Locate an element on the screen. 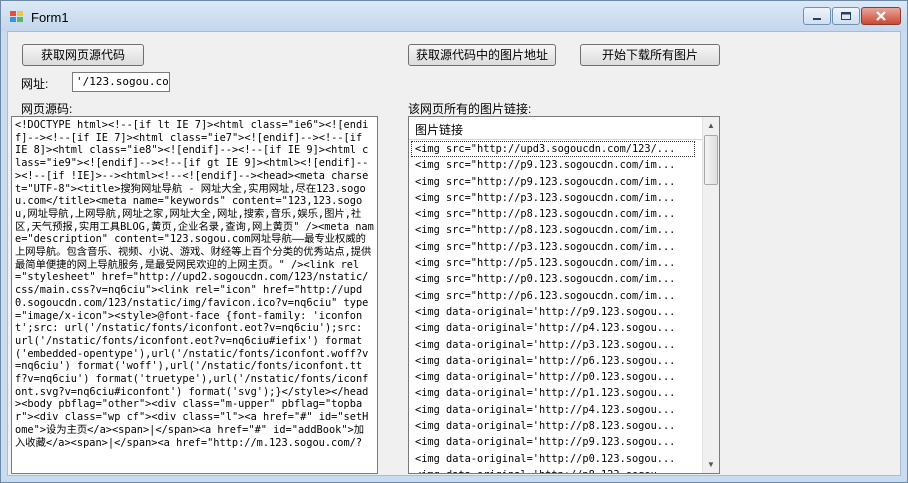  title-bar: Form1 is located at coordinates (454, 16).